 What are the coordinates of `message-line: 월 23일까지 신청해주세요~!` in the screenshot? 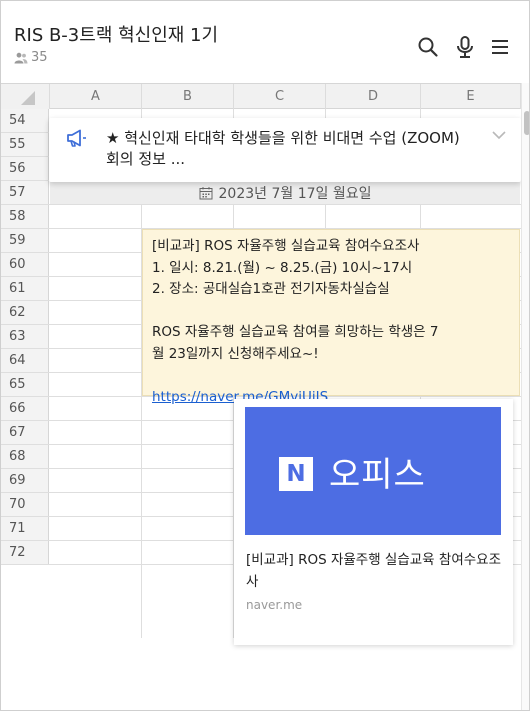 It's located at (235, 353).